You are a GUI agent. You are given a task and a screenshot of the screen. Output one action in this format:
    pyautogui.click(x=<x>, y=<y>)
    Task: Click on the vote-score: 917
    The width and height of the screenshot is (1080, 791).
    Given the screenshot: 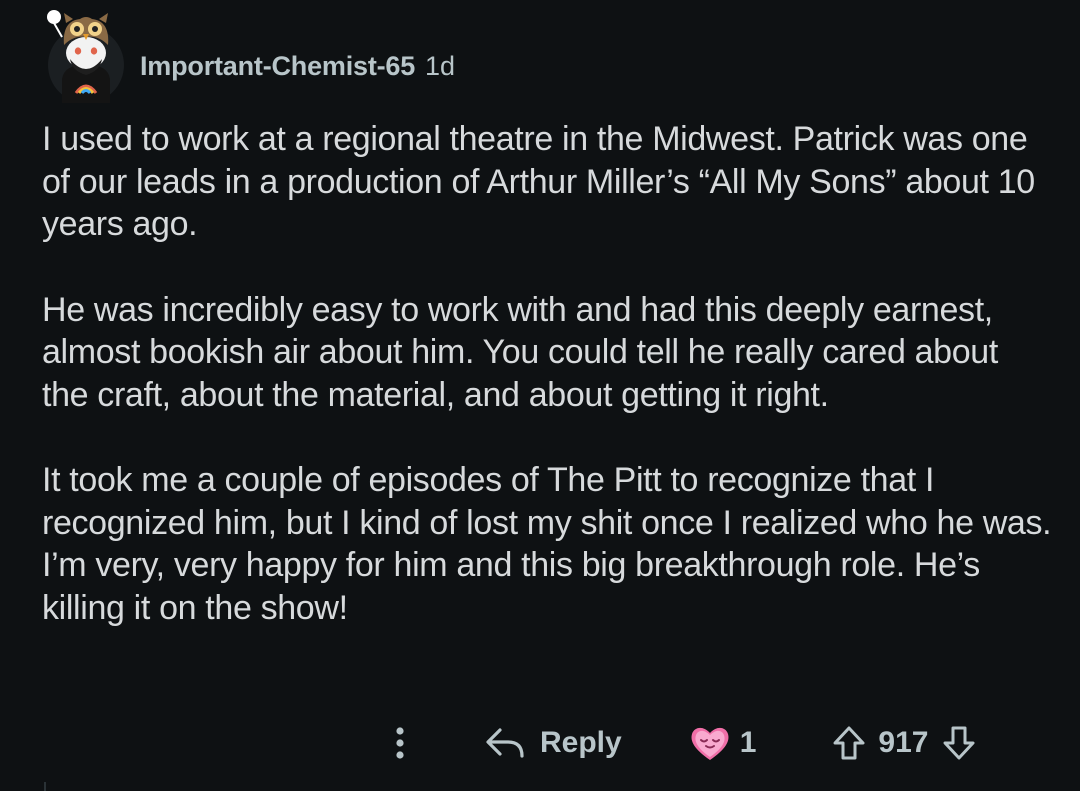 What is the action you would take?
    pyautogui.click(x=903, y=742)
    